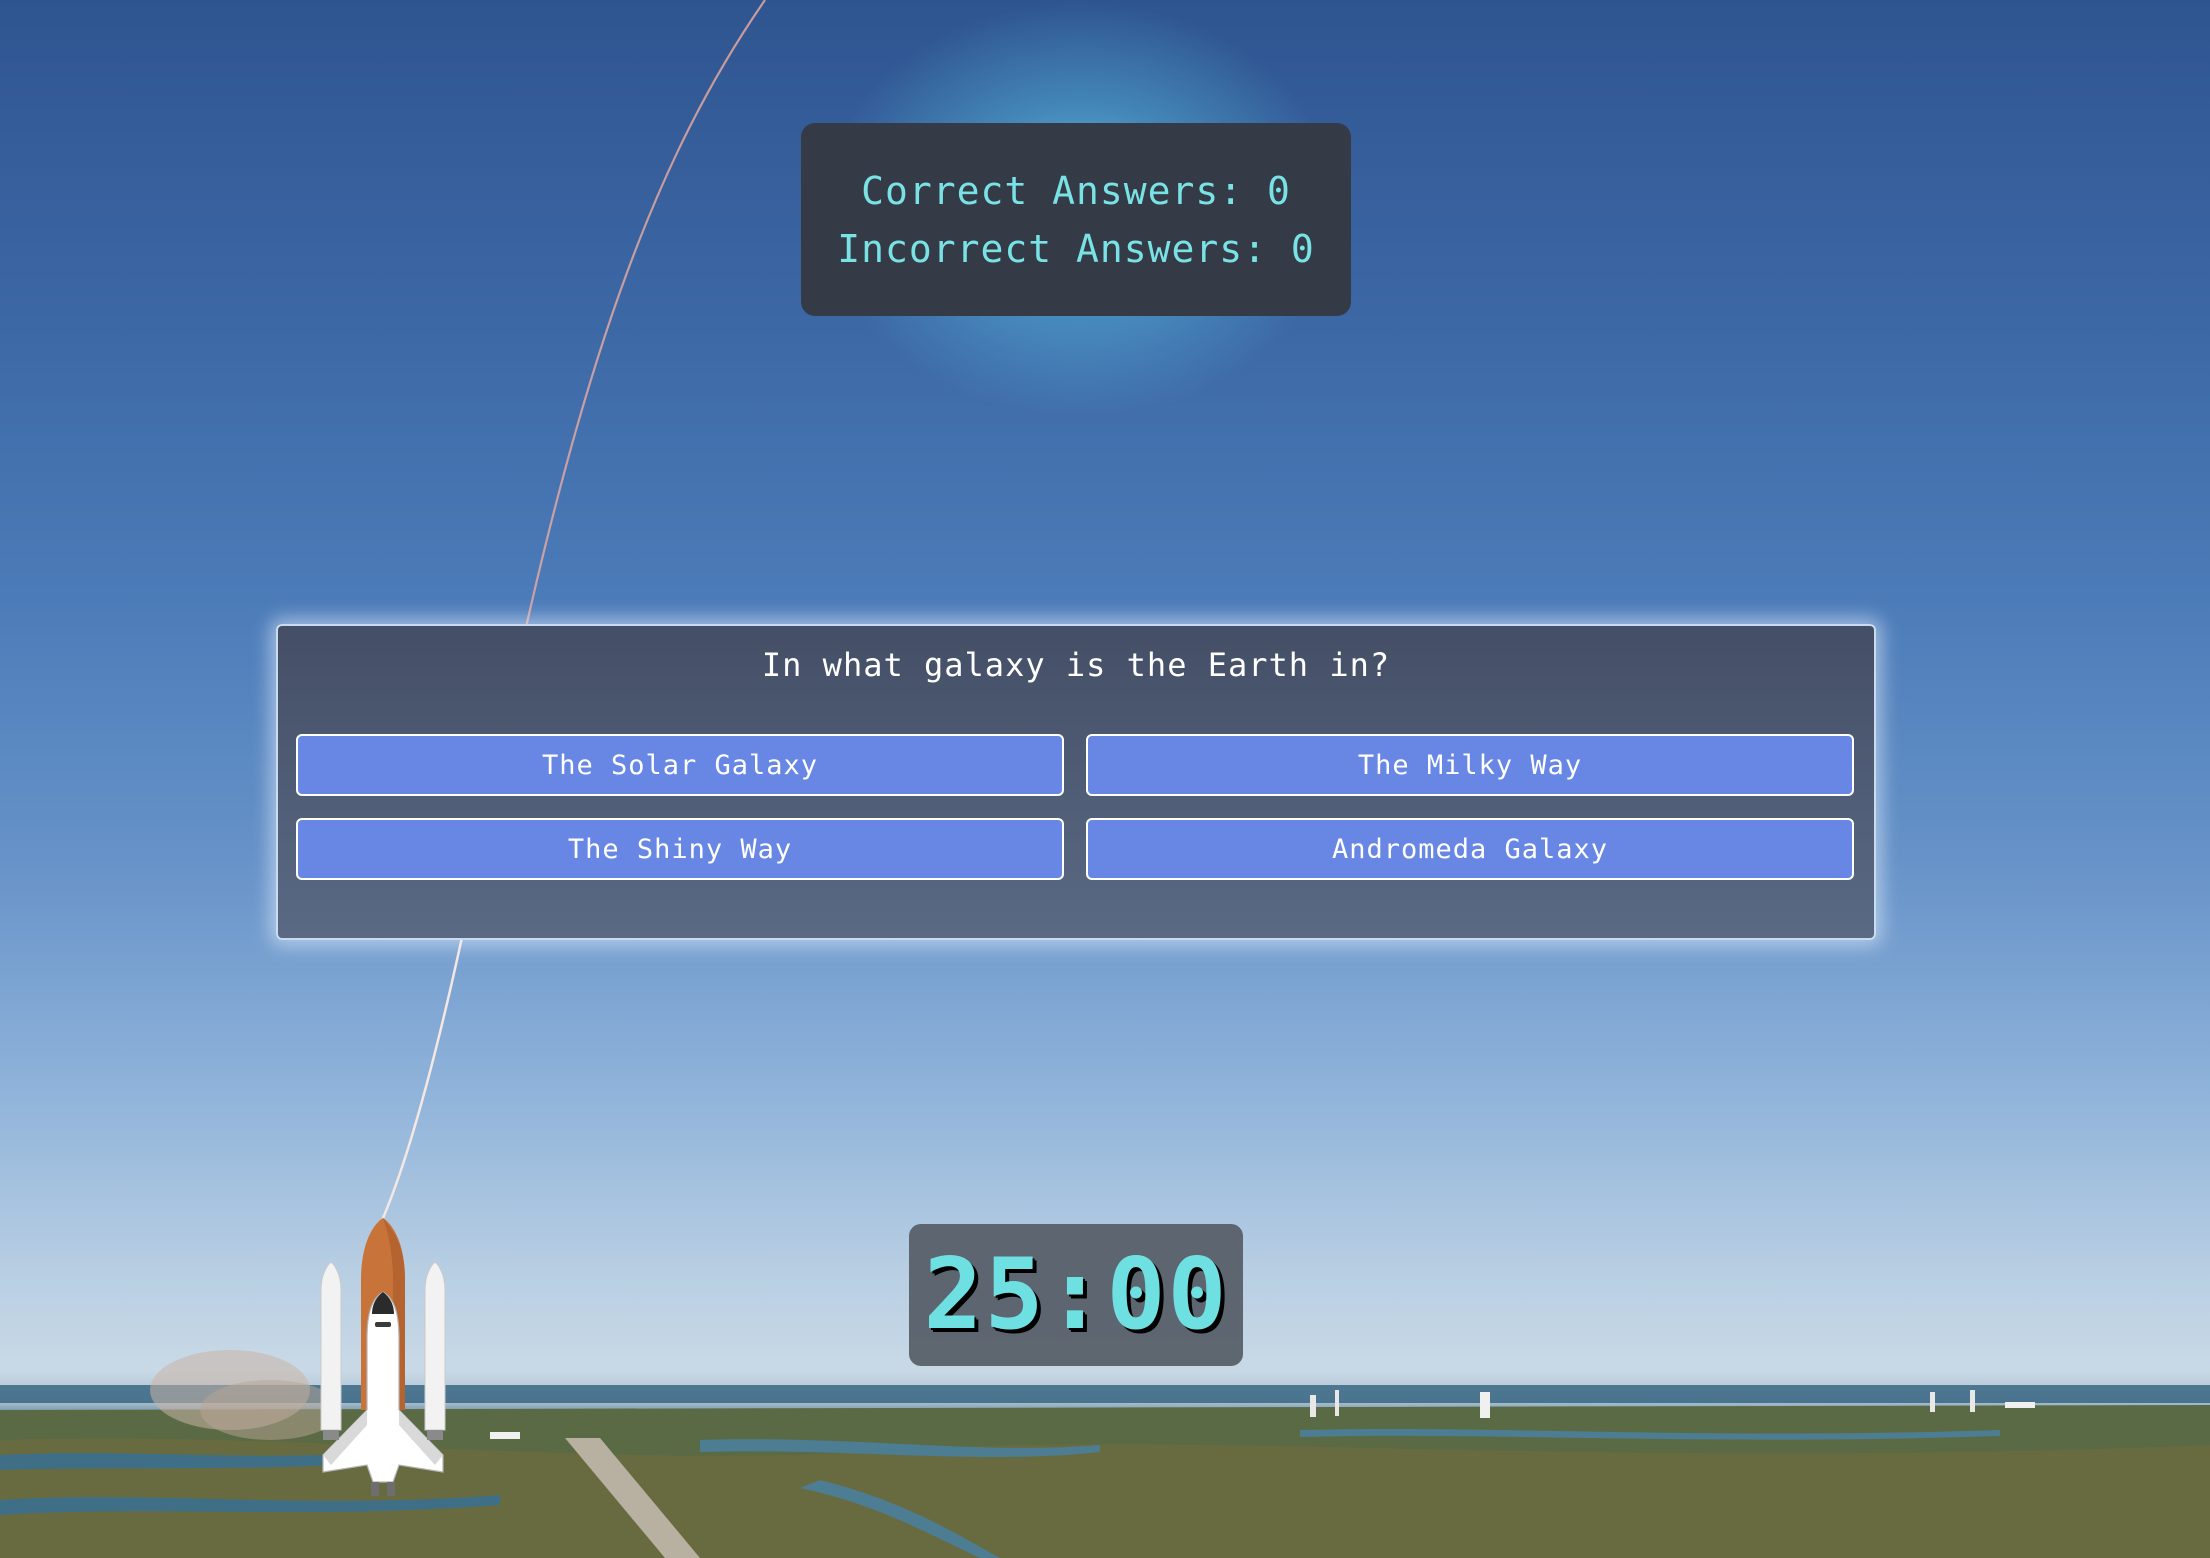 This screenshot has width=2210, height=1558. What do you see at coordinates (1076, 219) in the screenshot?
I see `scoreboard: Correct Answers: 0 Incorrect Answers: 0` at bounding box center [1076, 219].